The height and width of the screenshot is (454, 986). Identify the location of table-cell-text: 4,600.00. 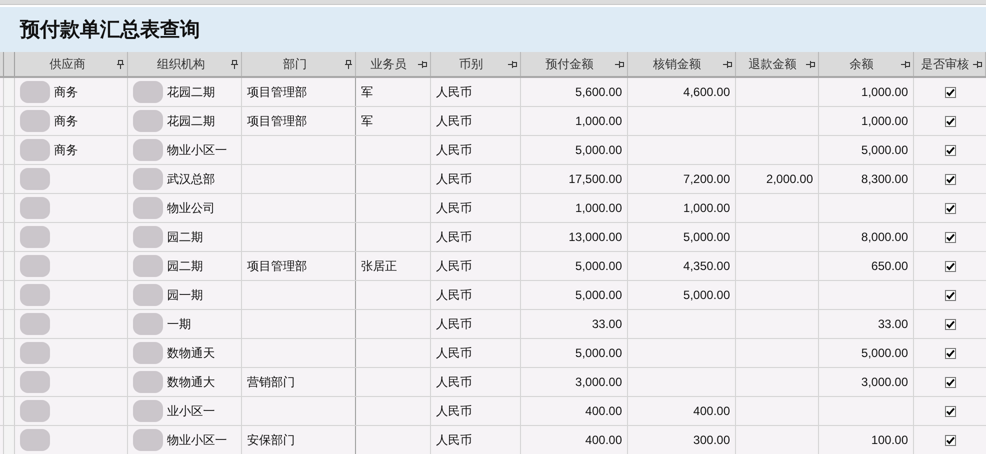
(706, 92).